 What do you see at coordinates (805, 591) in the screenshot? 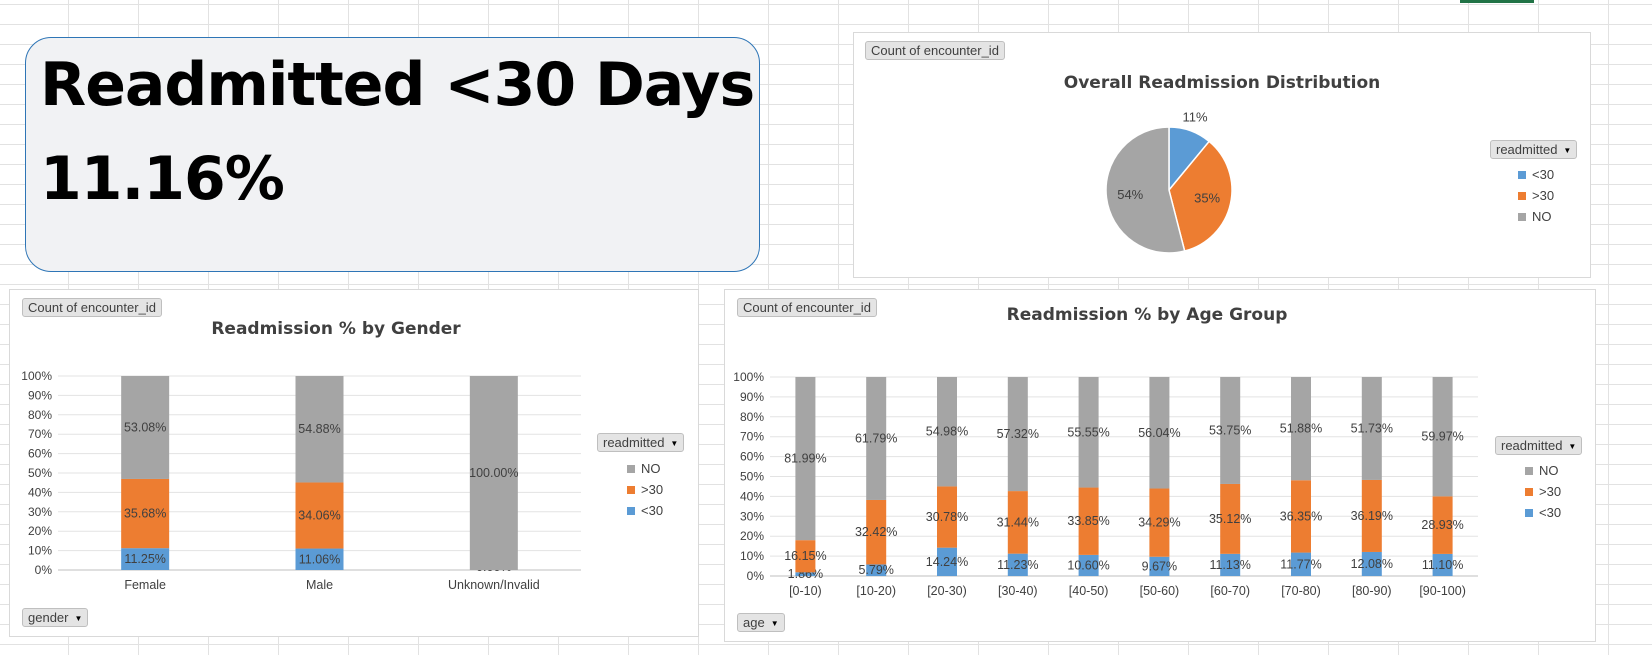
I see `x-tick-label: [0-10)` at bounding box center [805, 591].